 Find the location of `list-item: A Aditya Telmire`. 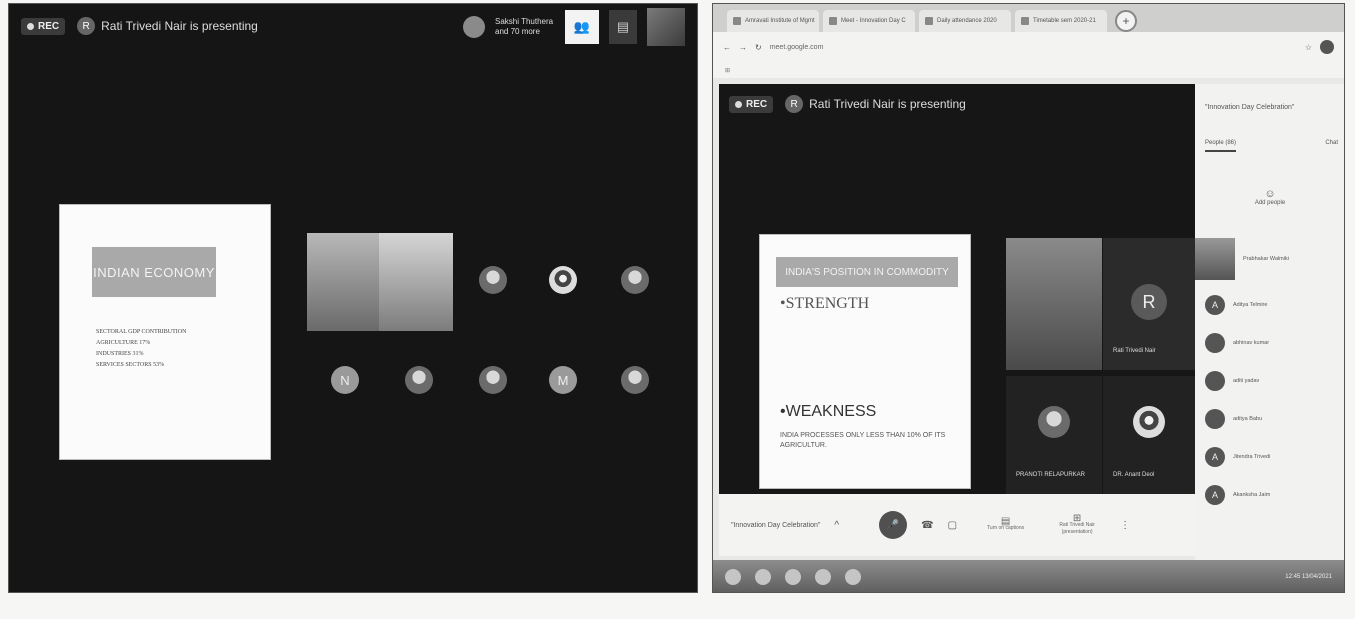

list-item: A Aditya Telmire is located at coordinates (1269, 305).